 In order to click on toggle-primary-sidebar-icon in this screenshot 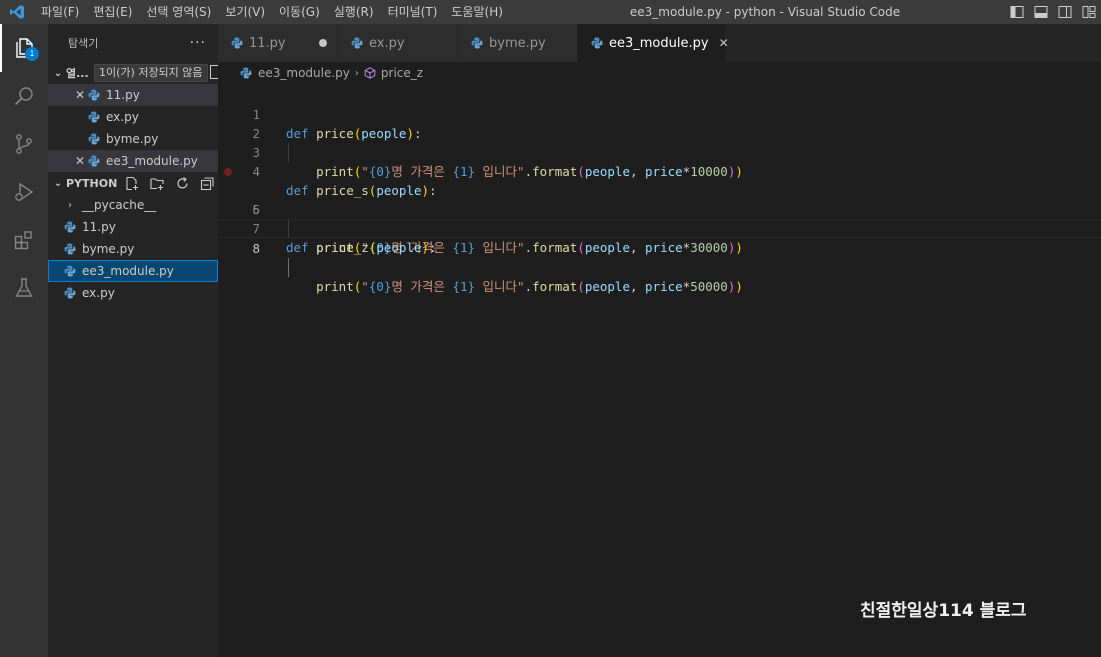, I will do `click(1017, 12)`.